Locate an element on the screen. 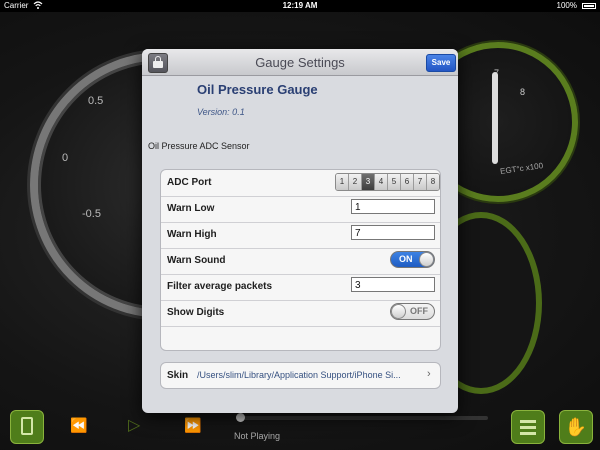  chevron-right-icon: › is located at coordinates (429, 374).